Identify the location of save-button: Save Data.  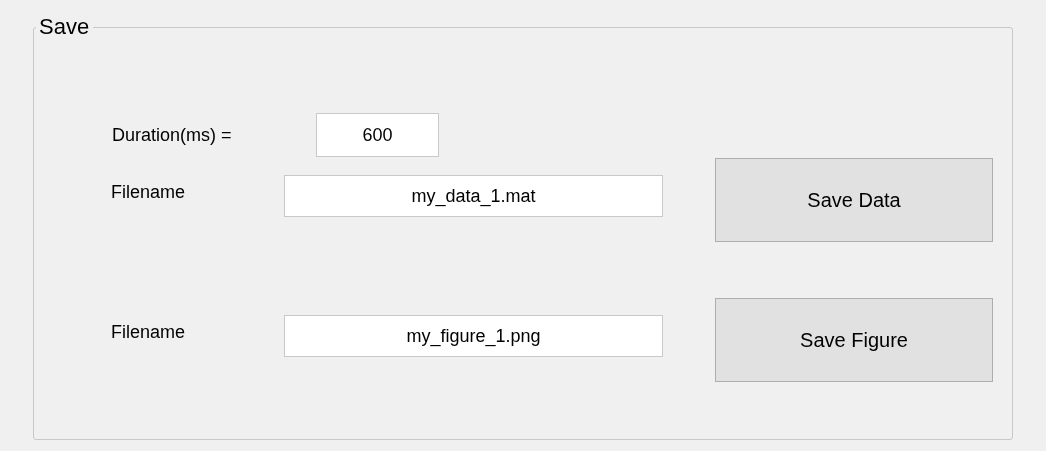
(854, 200).